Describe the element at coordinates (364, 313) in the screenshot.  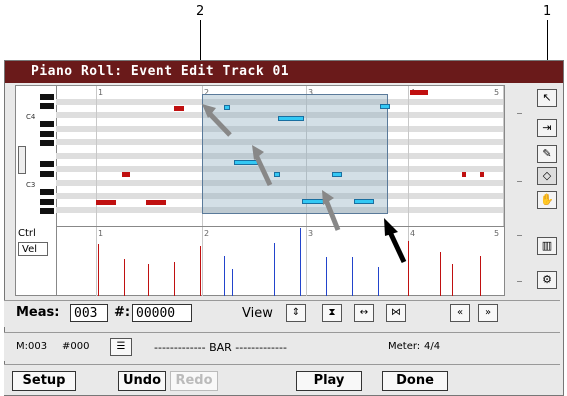
I see `zoom-horizontal-in-icon: ↔` at that location.